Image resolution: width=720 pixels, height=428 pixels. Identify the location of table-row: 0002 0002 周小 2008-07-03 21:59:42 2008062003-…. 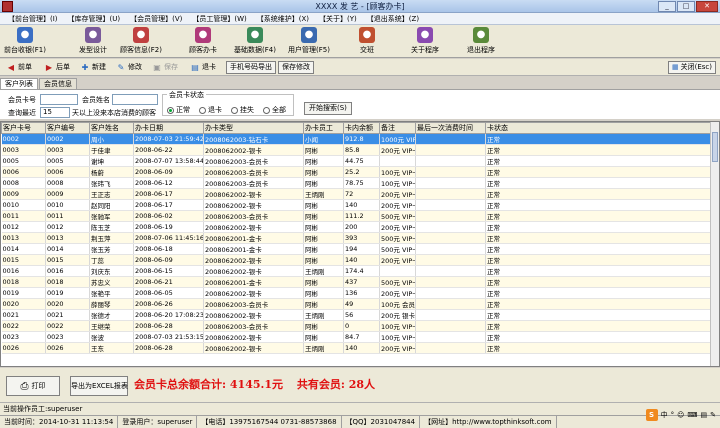
(356, 139).